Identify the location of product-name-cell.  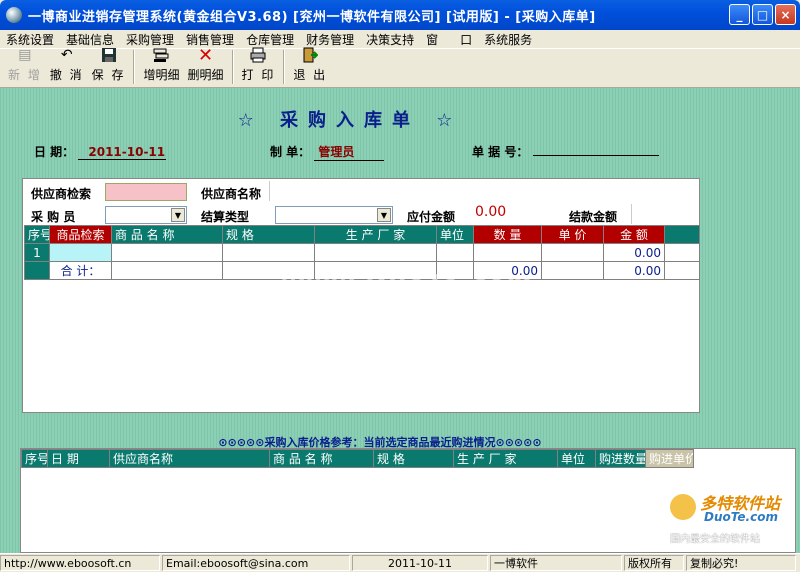
(167, 252).